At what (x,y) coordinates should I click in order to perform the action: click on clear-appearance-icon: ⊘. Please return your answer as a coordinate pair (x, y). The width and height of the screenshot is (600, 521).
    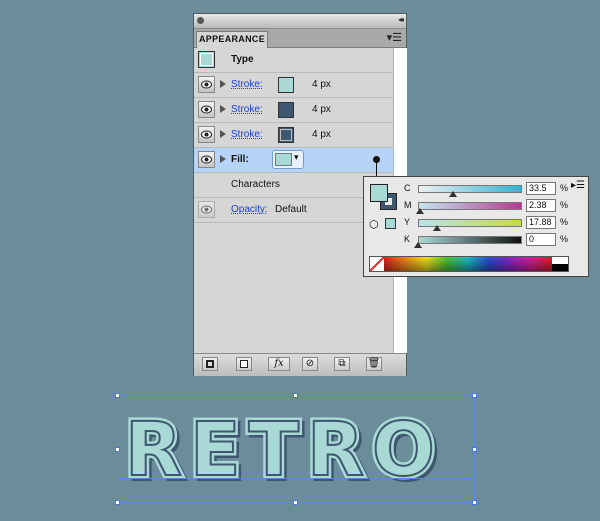
    Looking at the image, I should click on (310, 364).